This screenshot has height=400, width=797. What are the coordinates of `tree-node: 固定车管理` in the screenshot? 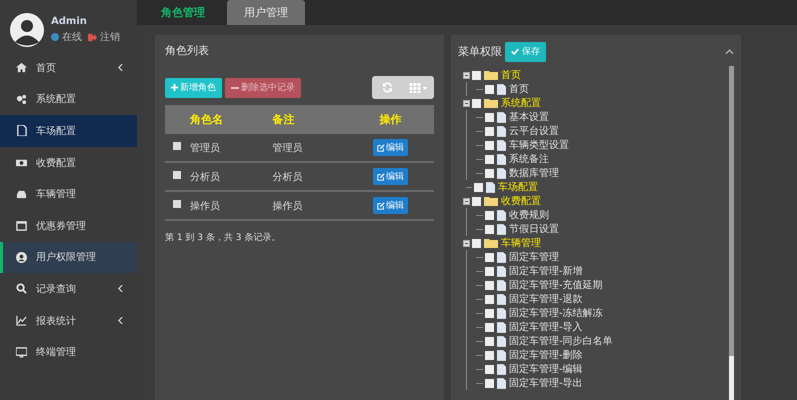 It's located at (534, 257).